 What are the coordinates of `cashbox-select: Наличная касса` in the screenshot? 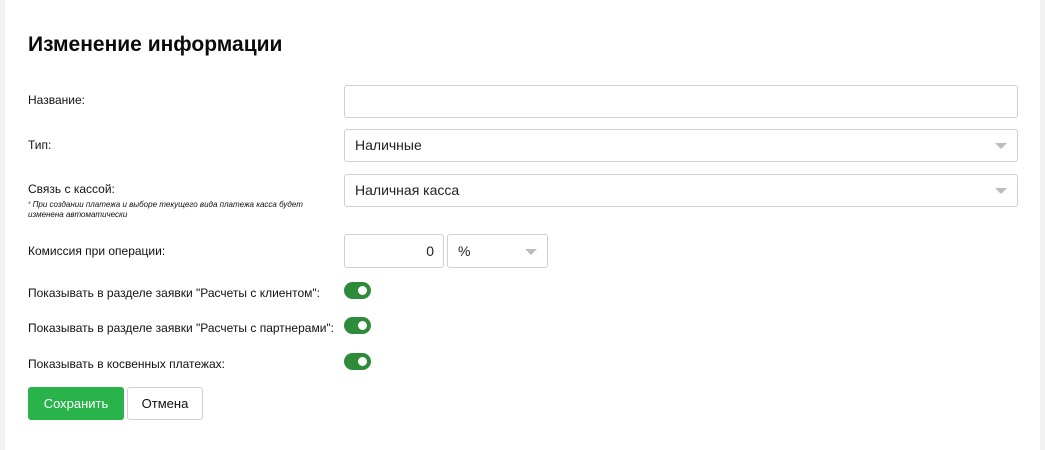 It's located at (681, 190).